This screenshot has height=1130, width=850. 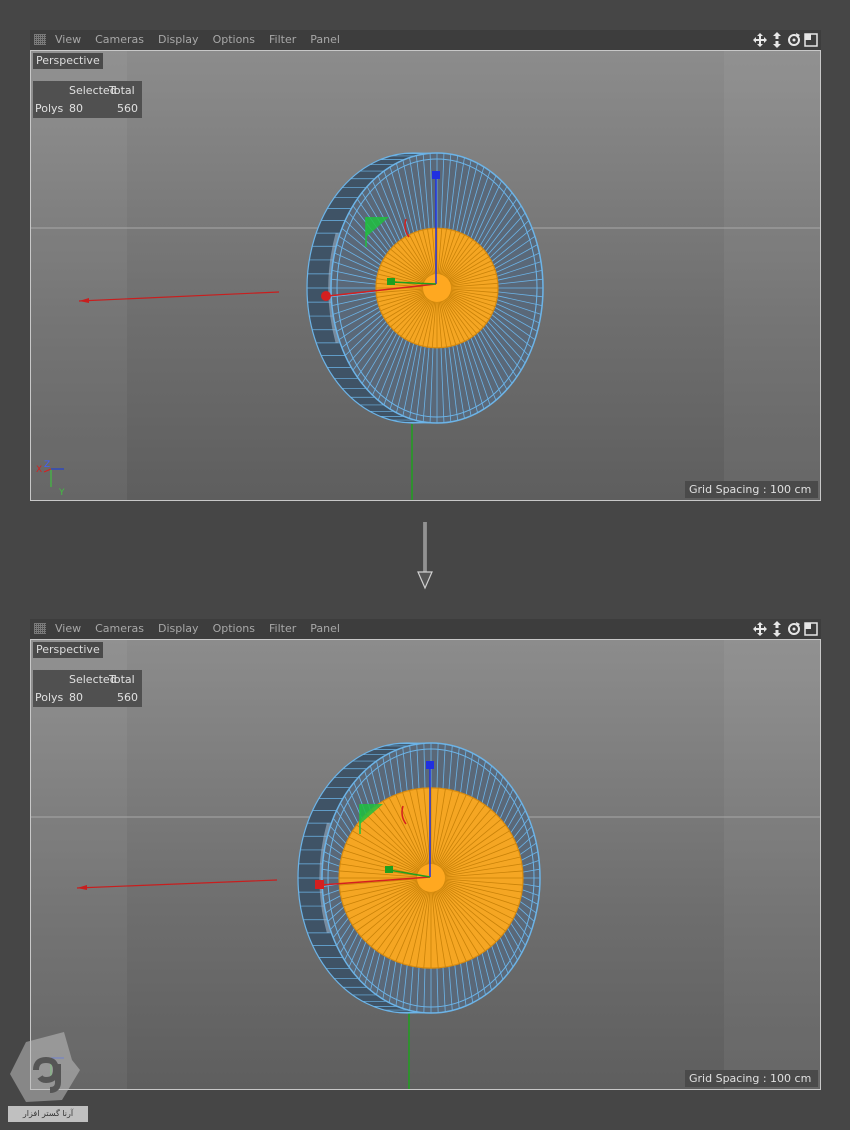 What do you see at coordinates (50, 479) in the screenshot?
I see `axis-orientation-icon: X Z Y` at bounding box center [50, 479].